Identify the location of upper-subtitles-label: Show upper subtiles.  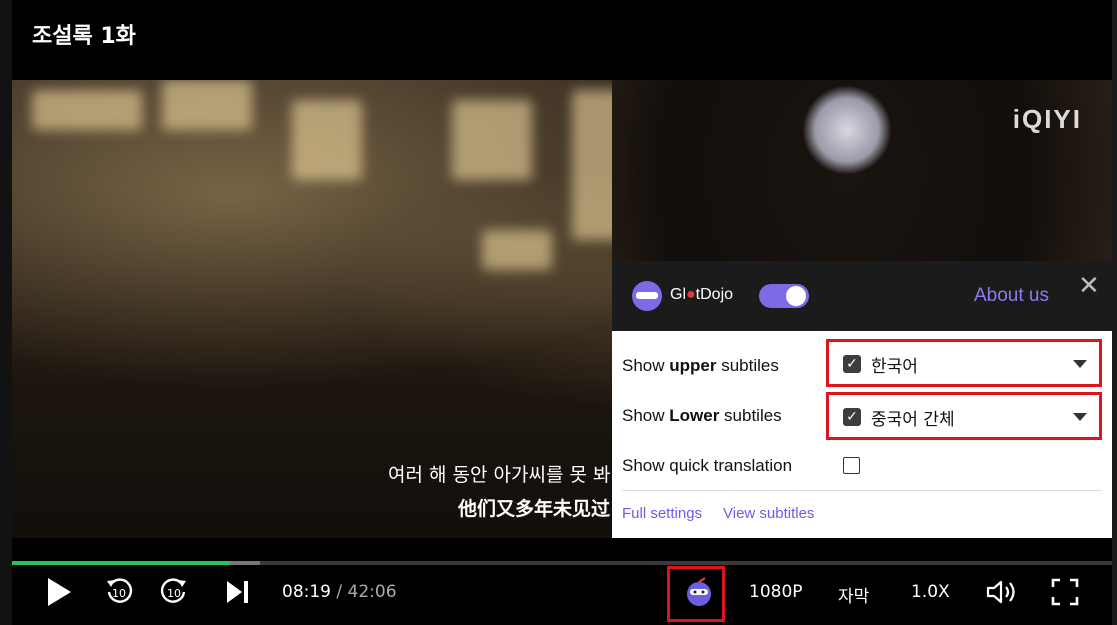
(700, 366).